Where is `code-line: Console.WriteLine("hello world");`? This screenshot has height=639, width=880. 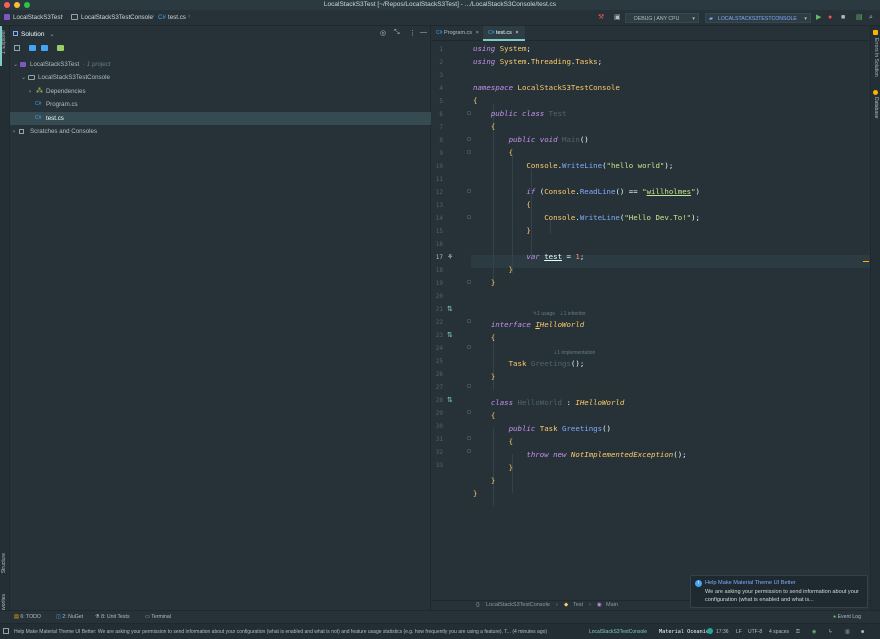 code-line: Console.WriteLine("hello world"); is located at coordinates (600, 165).